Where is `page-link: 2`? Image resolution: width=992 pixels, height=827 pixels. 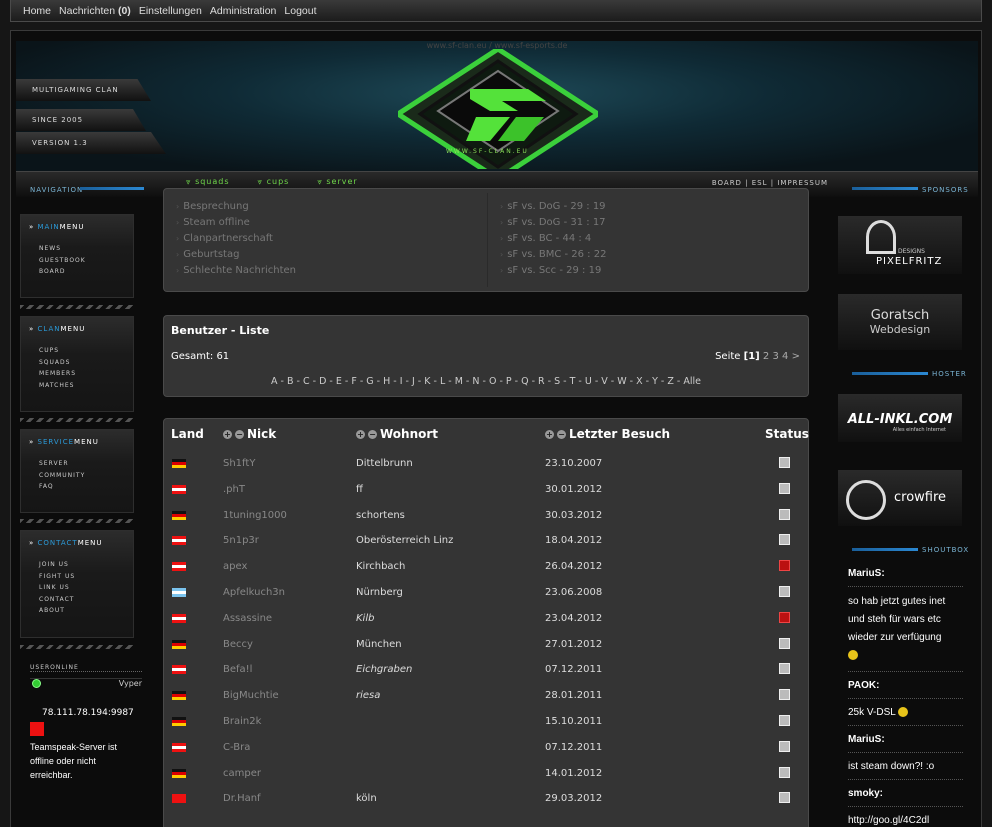 page-link: 2 is located at coordinates (766, 356).